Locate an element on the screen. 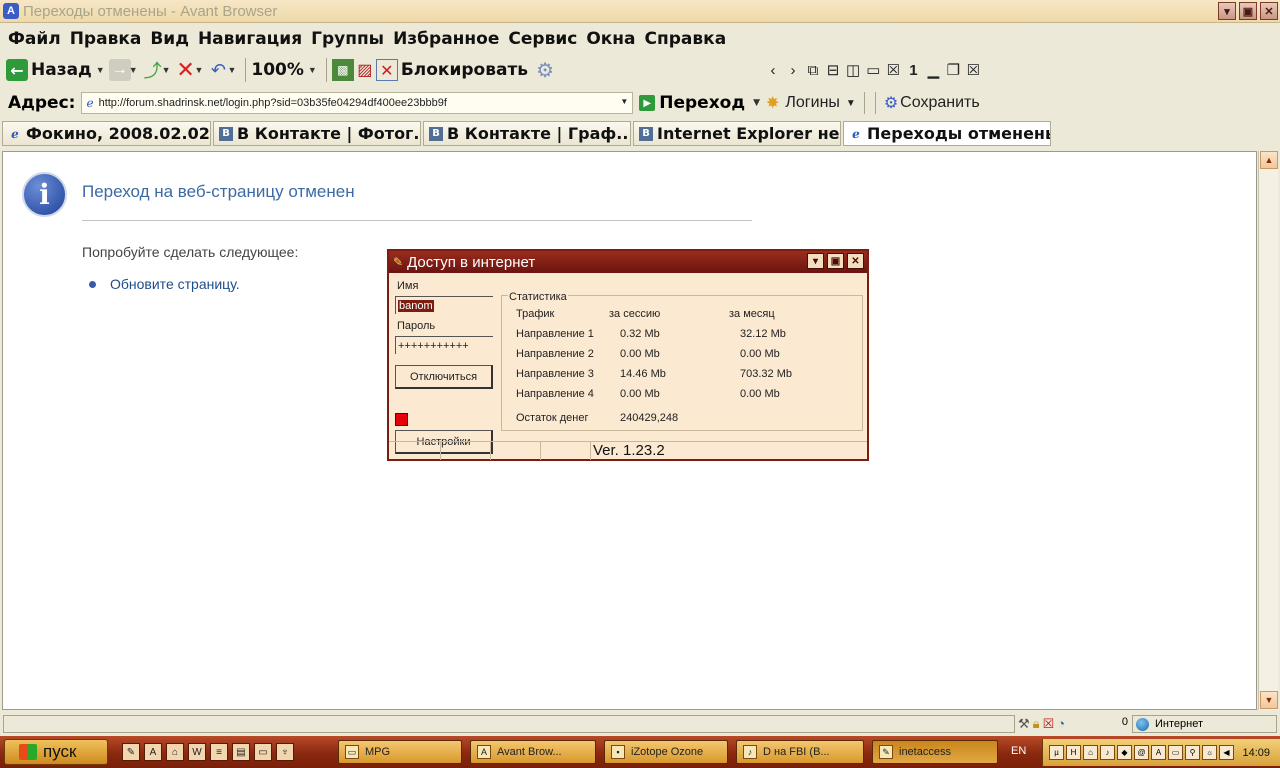 This screenshot has width=1280, height=768. logins-dropdown-icon: ▼ is located at coordinates (851, 103).